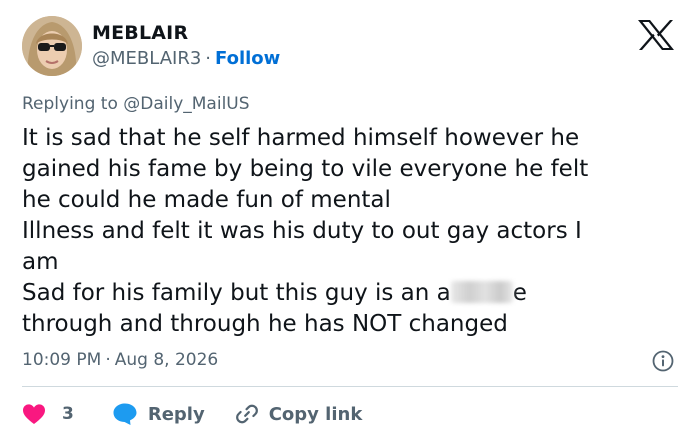 Image resolution: width=700 pixels, height=440 pixels. What do you see at coordinates (315, 414) in the screenshot?
I see `copy-link-label: Copy link` at bounding box center [315, 414].